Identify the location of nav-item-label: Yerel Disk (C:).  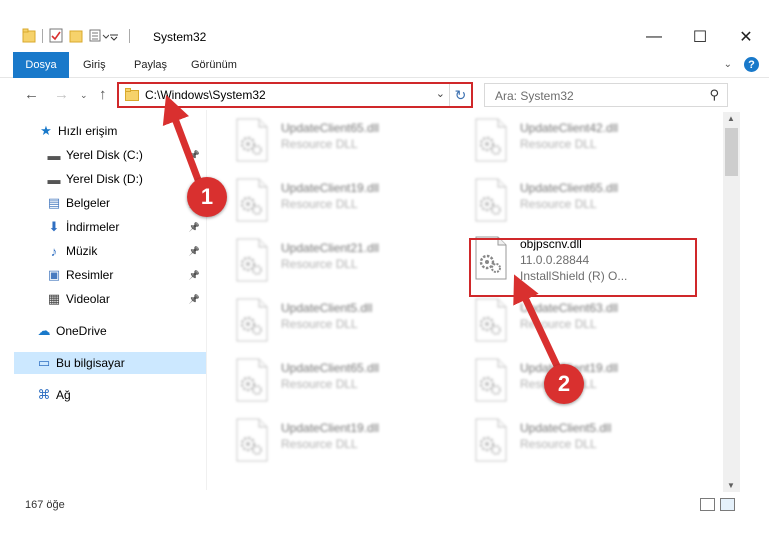
(104, 155).